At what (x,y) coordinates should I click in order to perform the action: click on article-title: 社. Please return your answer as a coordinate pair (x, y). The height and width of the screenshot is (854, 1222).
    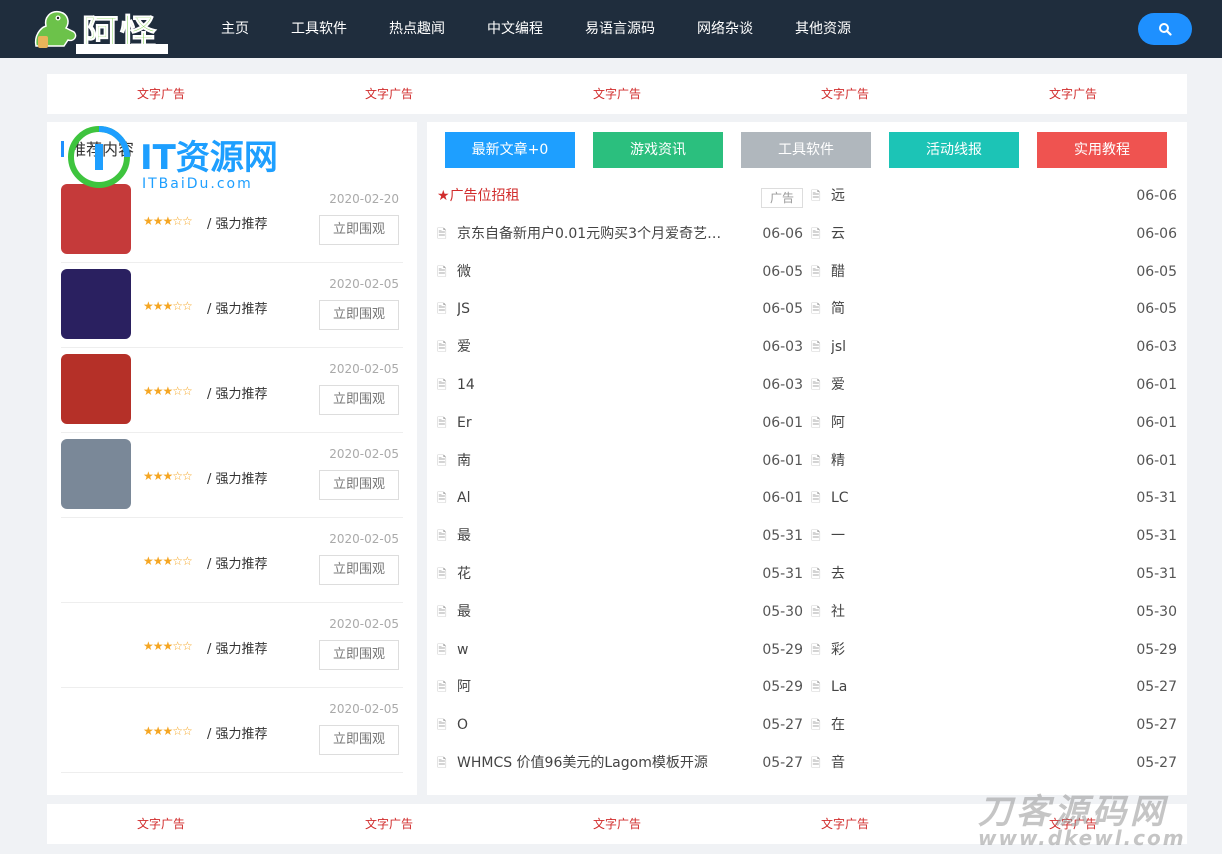
    Looking at the image, I should click on (969, 613).